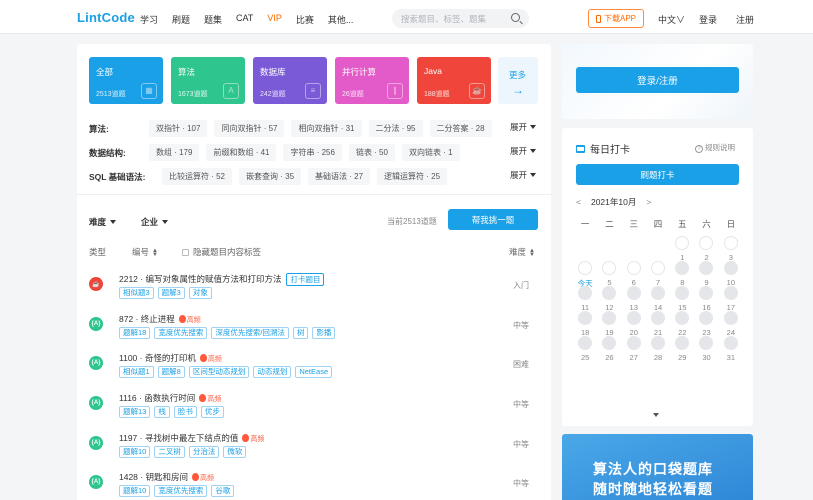 This screenshot has height=500, width=813. What do you see at coordinates (241, 152) in the screenshot?
I see `tag-chip: 前缀和数组 · 41` at bounding box center [241, 152].